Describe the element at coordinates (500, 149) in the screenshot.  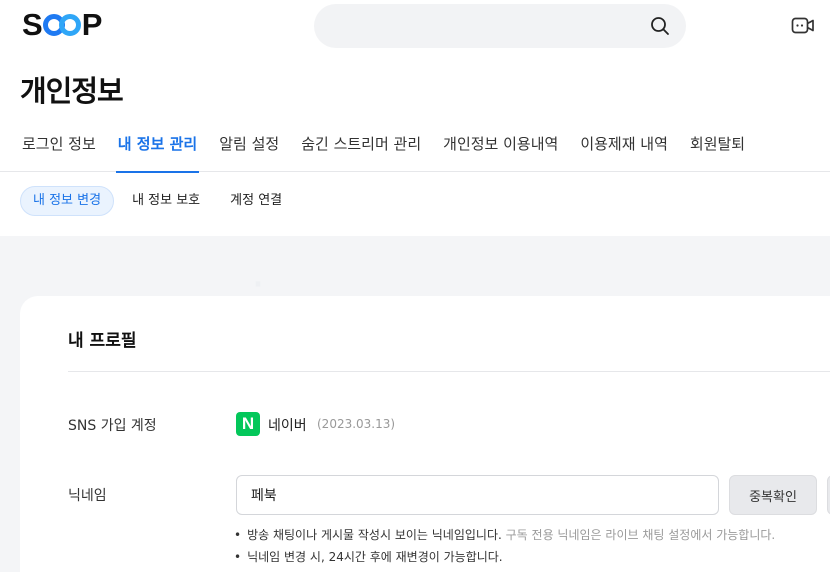
I see `tab-privacy-history: 개인정보 이용내역` at that location.